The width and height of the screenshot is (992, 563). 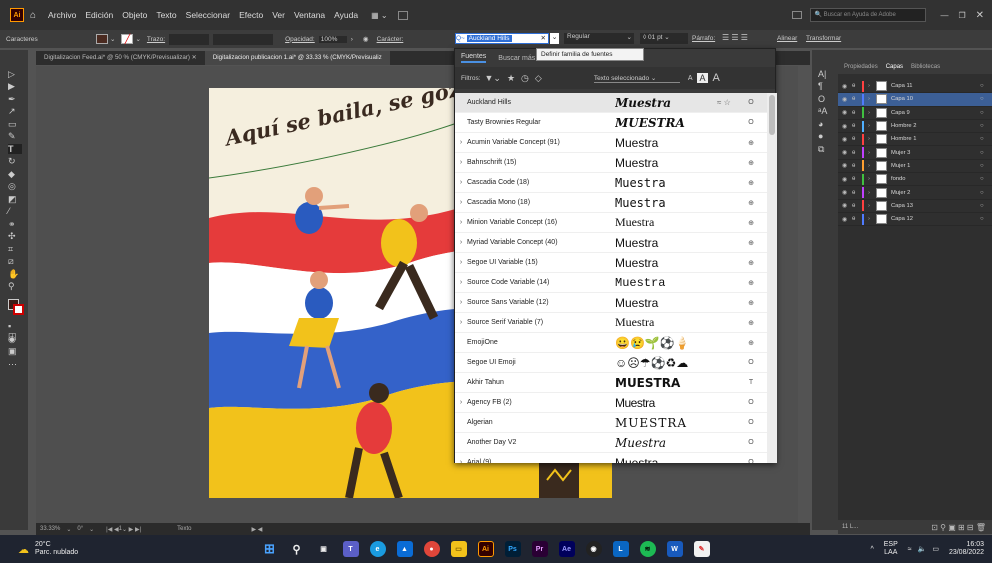 What do you see at coordinates (611, 163) in the screenshot?
I see `font-row: › Bahnschrift (15) Muestra ⊕` at bounding box center [611, 163].